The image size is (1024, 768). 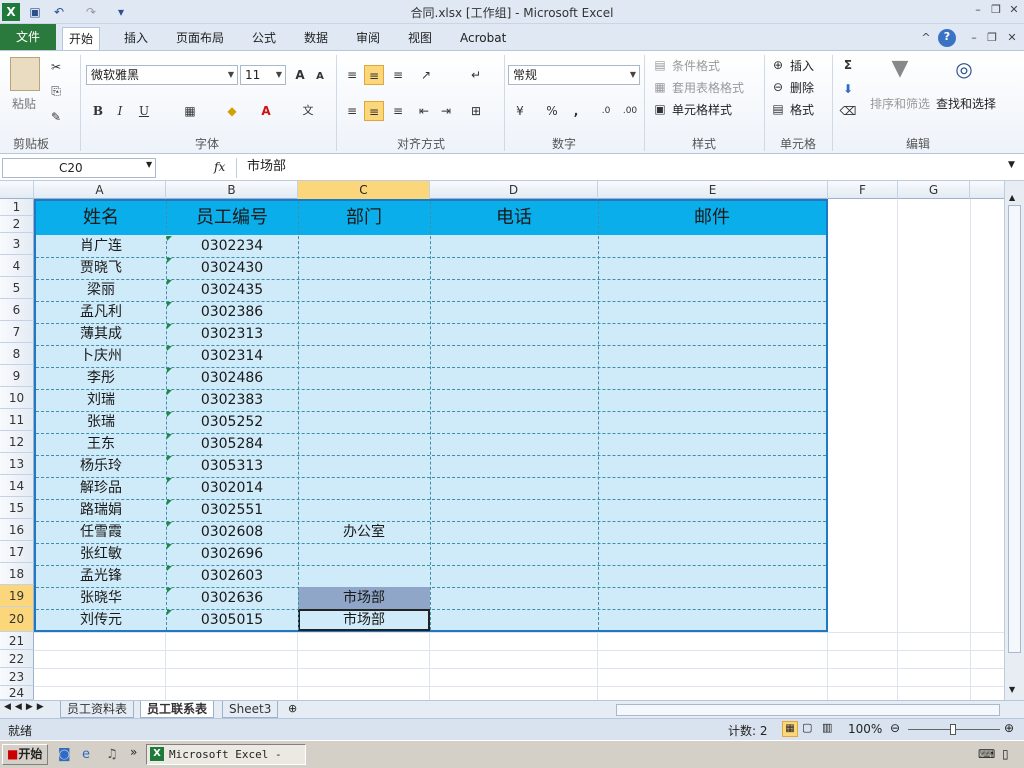 What do you see at coordinates (947, 38) in the screenshot?
I see `help-icon: ?` at bounding box center [947, 38].